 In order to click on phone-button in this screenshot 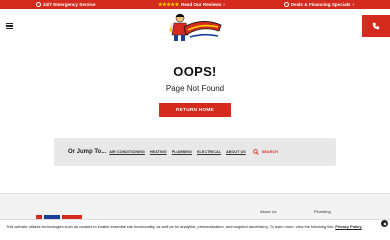, I will do `click(376, 26)`.